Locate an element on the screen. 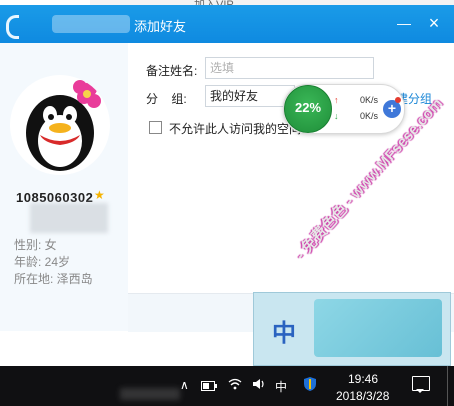  download-speed: 0K/s is located at coordinates (368, 116).